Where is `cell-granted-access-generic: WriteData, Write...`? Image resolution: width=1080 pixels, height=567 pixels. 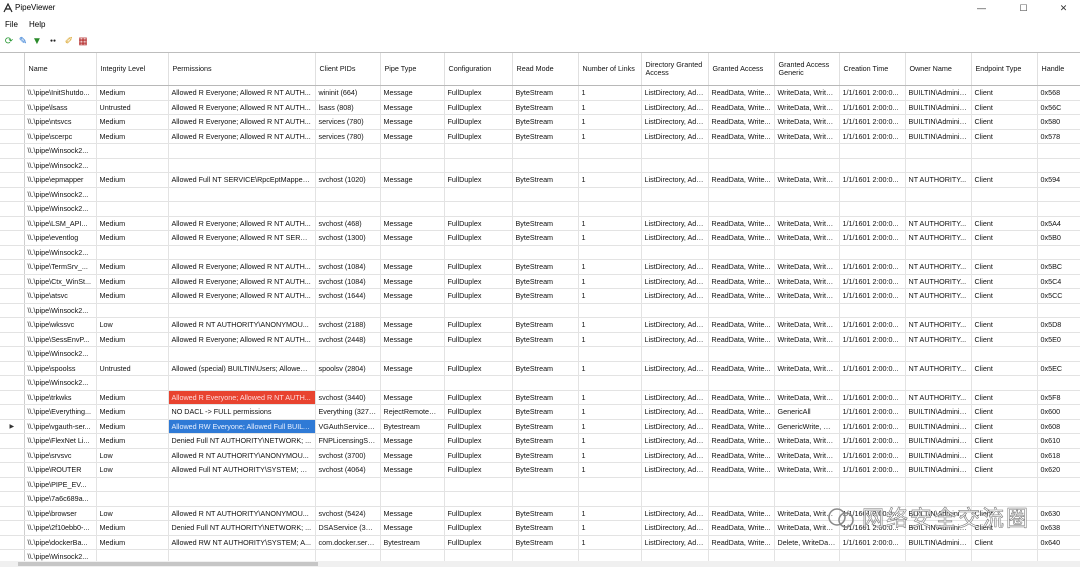 cell-granted-access-generic: WriteData, Write... is located at coordinates (807, 107).